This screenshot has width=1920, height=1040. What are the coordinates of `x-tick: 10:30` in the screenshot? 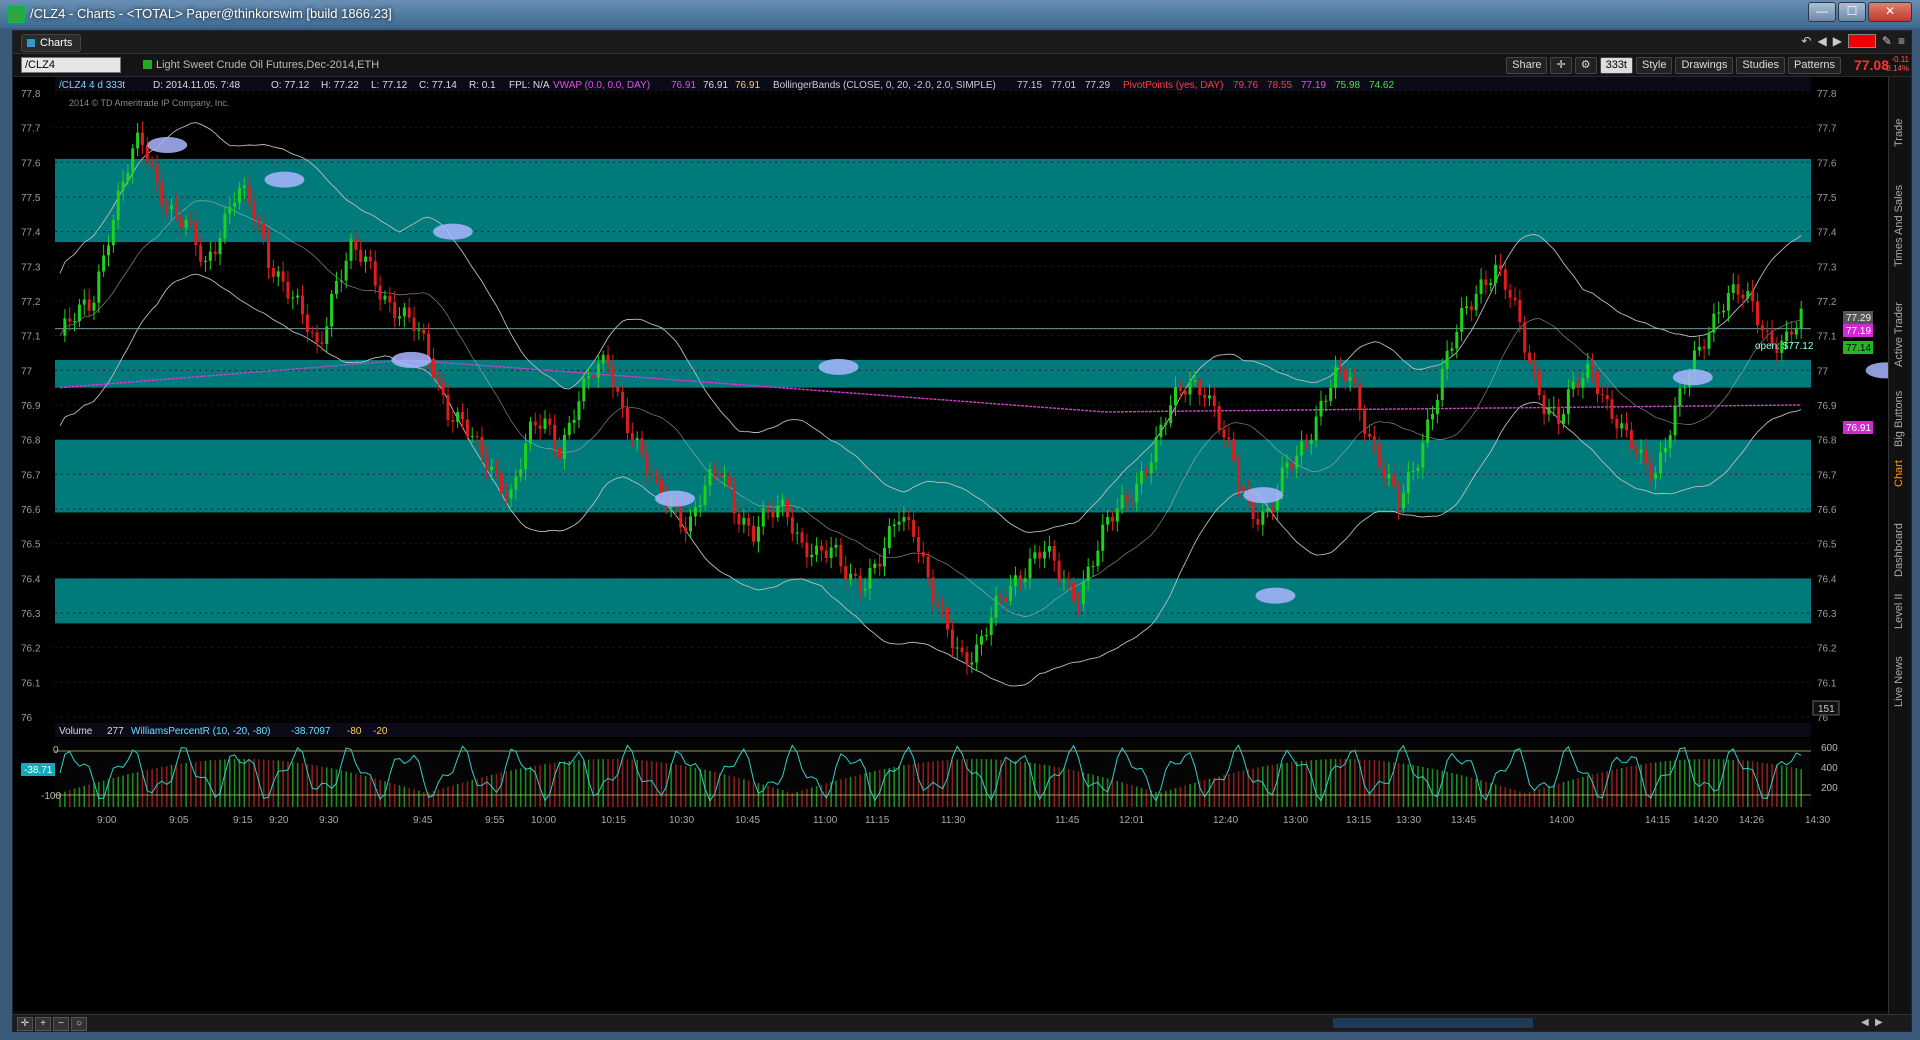 It's located at (681, 820).